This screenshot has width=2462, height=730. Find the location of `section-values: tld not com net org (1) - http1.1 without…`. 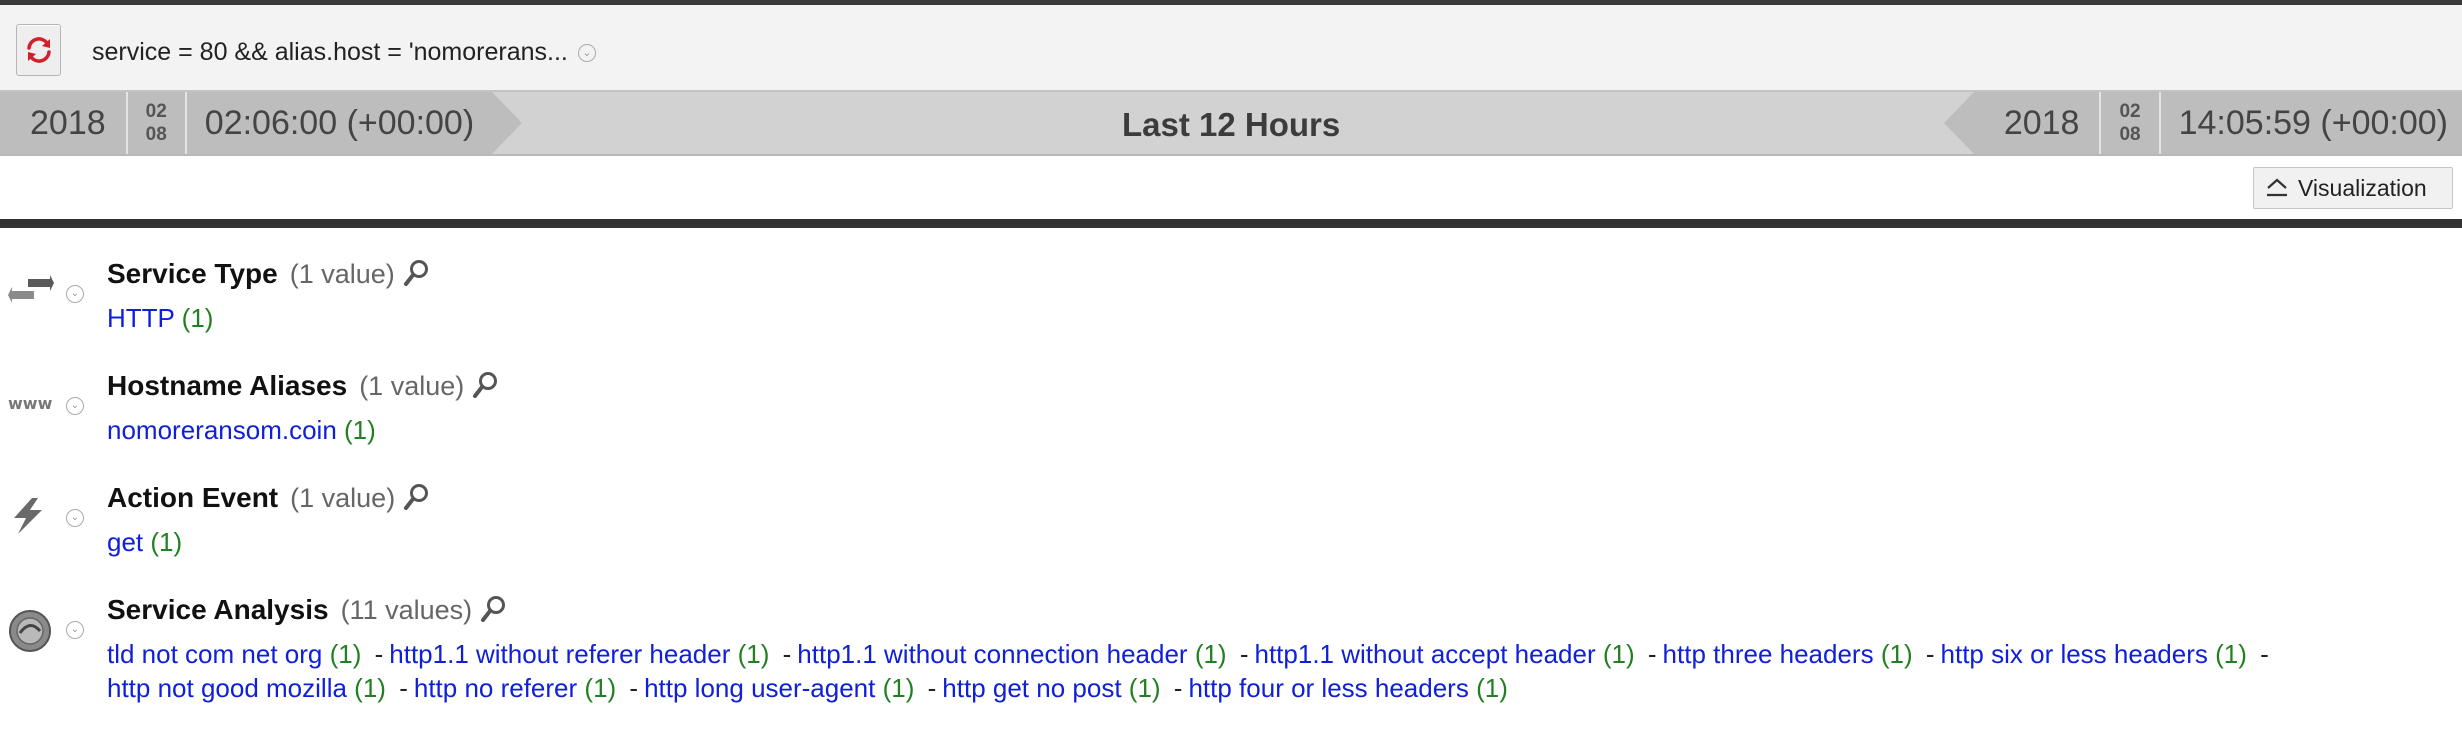

section-values: tld not com net org (1) - http1.1 without… is located at coordinates (1267, 671).